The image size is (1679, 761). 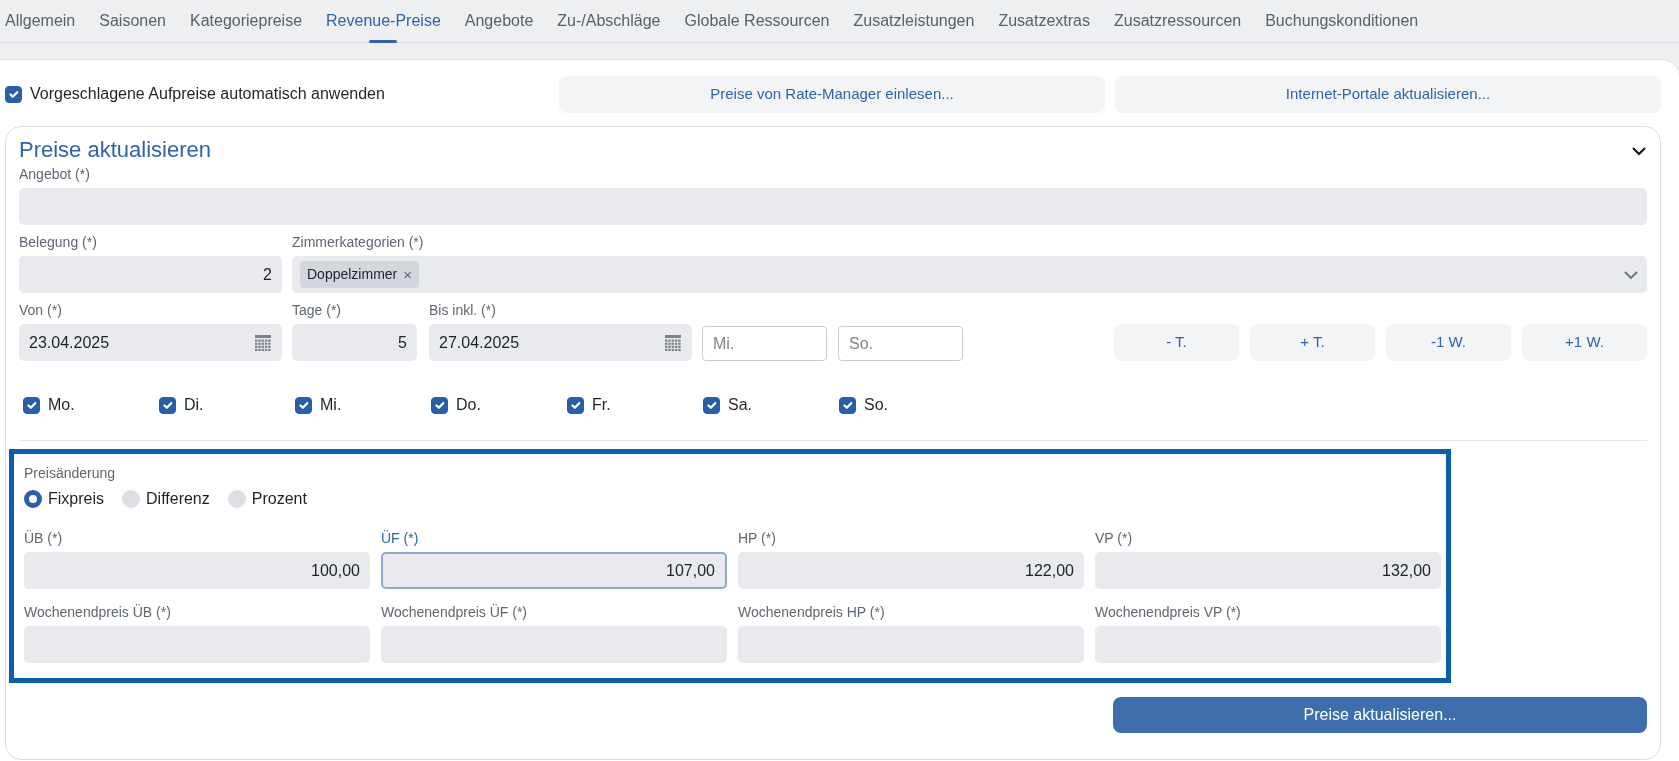 What do you see at coordinates (609, 21) in the screenshot?
I see `tab: Zu-/Abschläge` at bounding box center [609, 21].